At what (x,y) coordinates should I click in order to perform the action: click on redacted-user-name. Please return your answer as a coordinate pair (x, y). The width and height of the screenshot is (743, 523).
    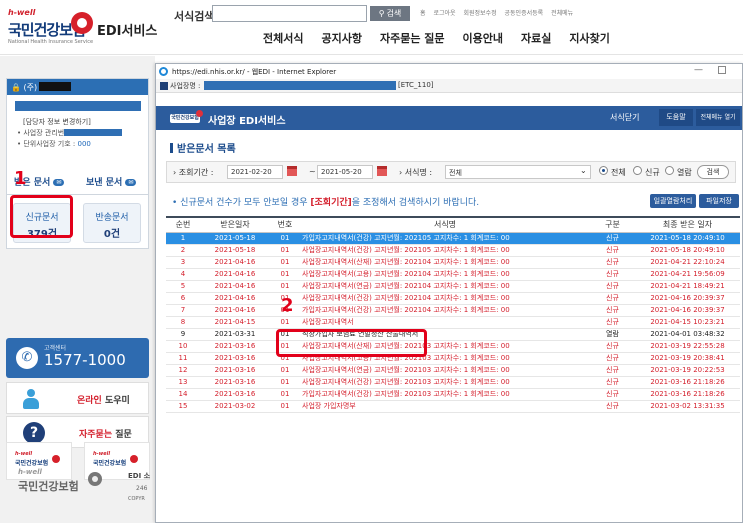
    Looking at the image, I should click on (78, 106).